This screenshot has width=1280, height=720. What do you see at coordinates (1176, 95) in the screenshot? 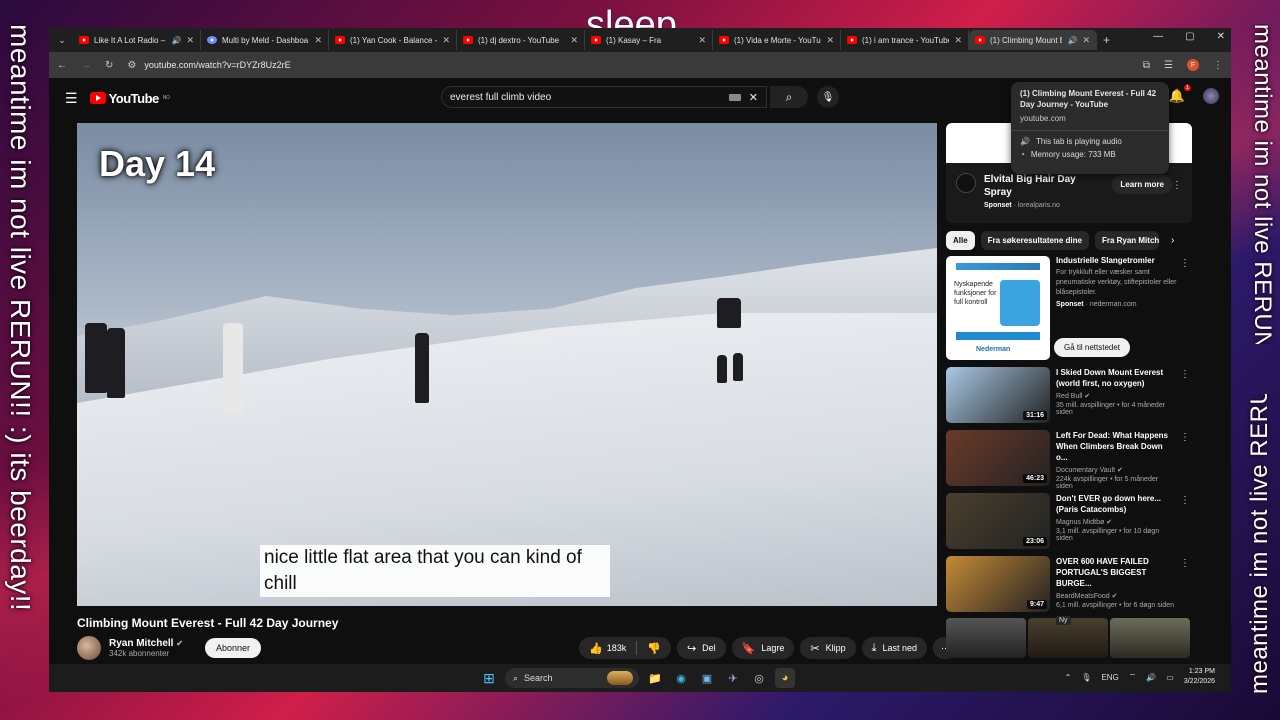
I see `bell-icon: 🔔` at bounding box center [1176, 95].